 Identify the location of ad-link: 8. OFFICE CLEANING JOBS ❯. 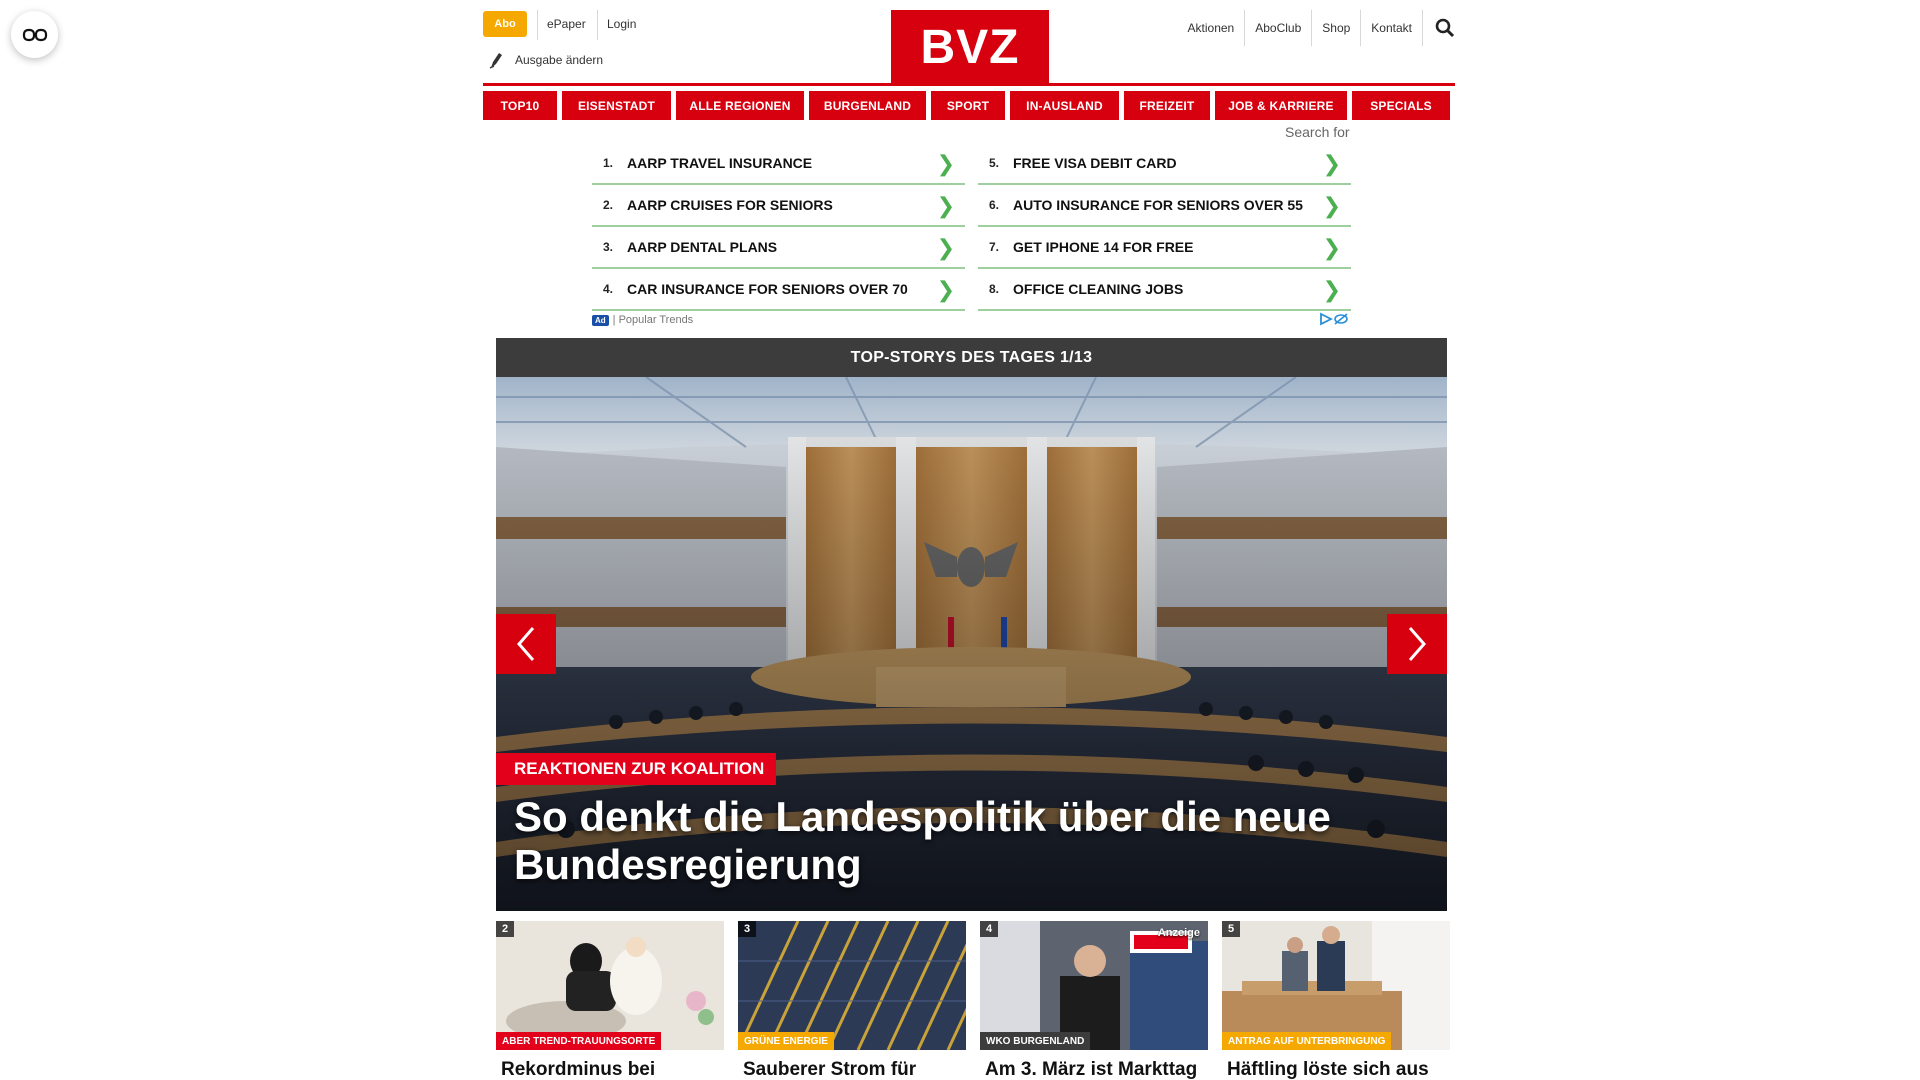
(1164, 290).